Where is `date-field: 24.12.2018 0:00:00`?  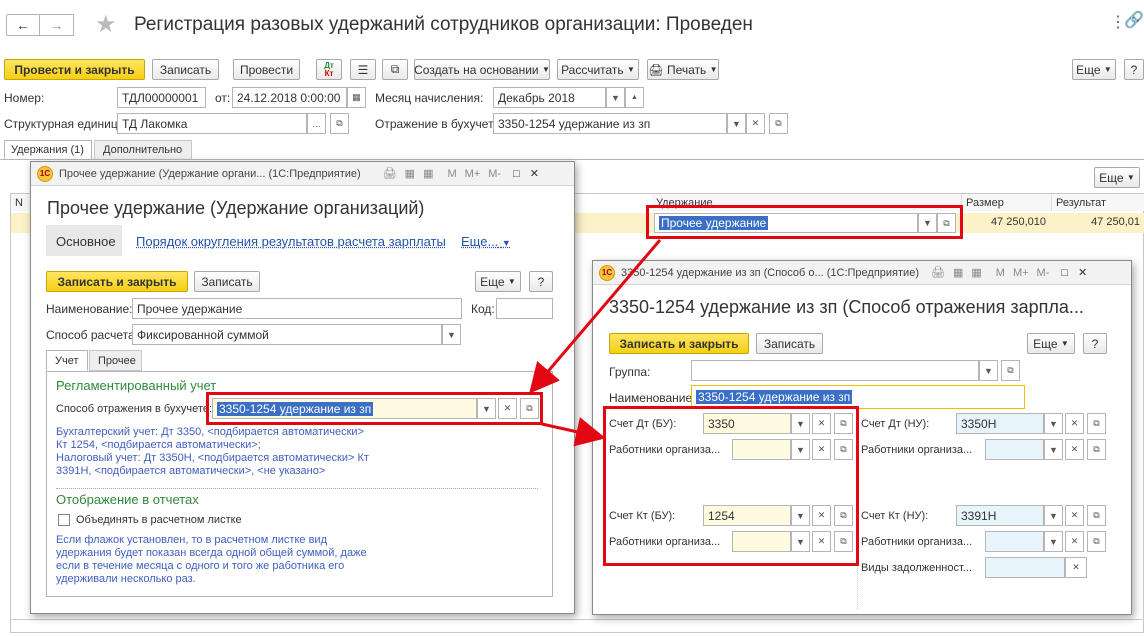
date-field: 24.12.2018 0:00:00 is located at coordinates (289, 97).